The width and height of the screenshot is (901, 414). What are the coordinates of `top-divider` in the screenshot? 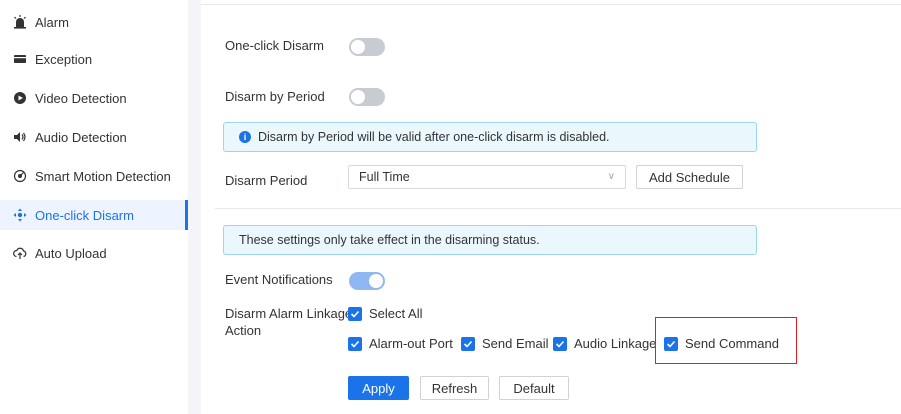 It's located at (551, 4).